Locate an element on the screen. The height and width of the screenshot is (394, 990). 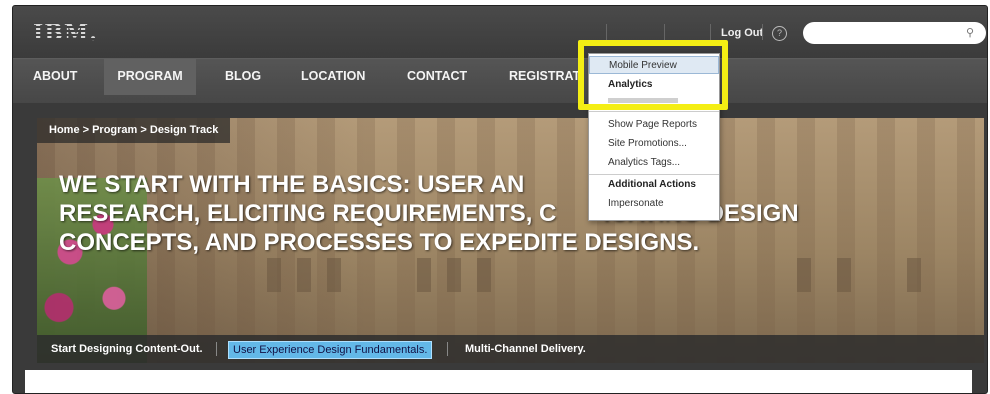
ibm-logo: IBM. is located at coordinates (65, 33).